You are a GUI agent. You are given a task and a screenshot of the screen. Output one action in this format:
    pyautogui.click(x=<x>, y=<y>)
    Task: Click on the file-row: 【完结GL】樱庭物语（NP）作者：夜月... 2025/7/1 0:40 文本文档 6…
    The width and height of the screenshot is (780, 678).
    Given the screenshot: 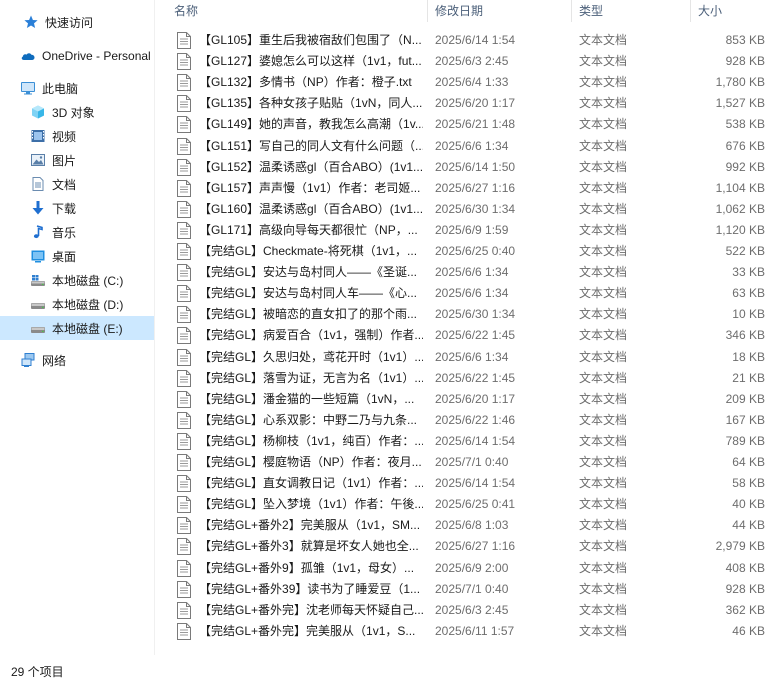 What is the action you would take?
    pyautogui.click(x=470, y=462)
    